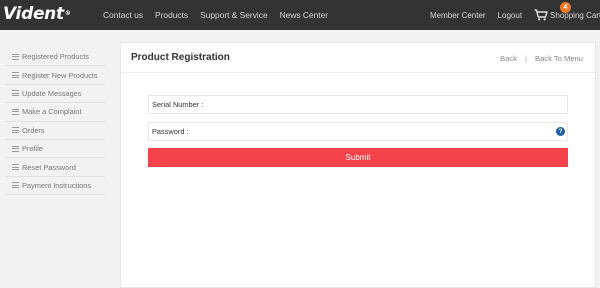 The image size is (600, 288). What do you see at coordinates (67, 13) in the screenshot?
I see `logo-registered-mark: ®` at bounding box center [67, 13].